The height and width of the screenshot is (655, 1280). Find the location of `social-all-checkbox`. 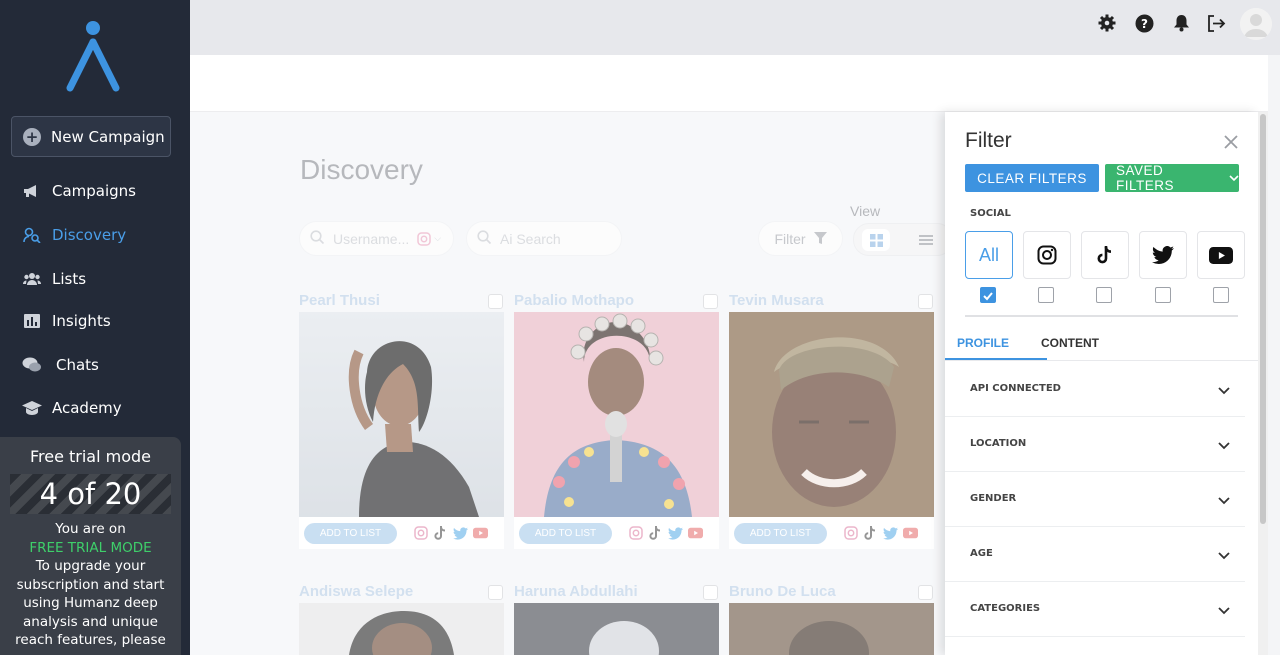

social-all-checkbox is located at coordinates (988, 295).